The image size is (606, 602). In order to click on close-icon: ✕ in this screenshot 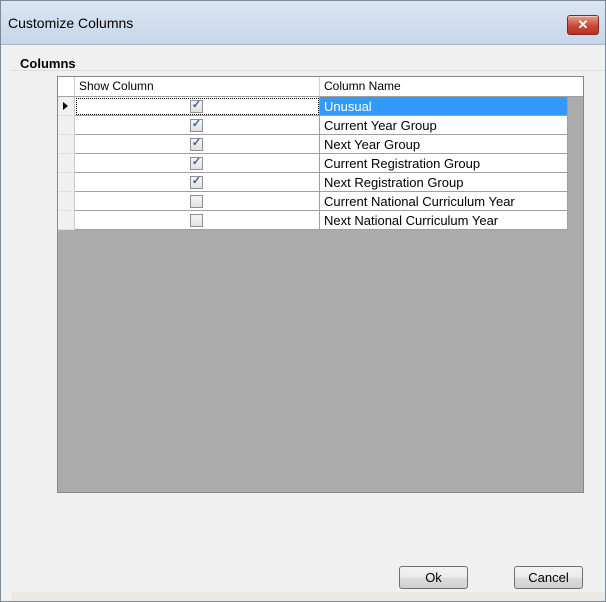, I will do `click(583, 24)`.